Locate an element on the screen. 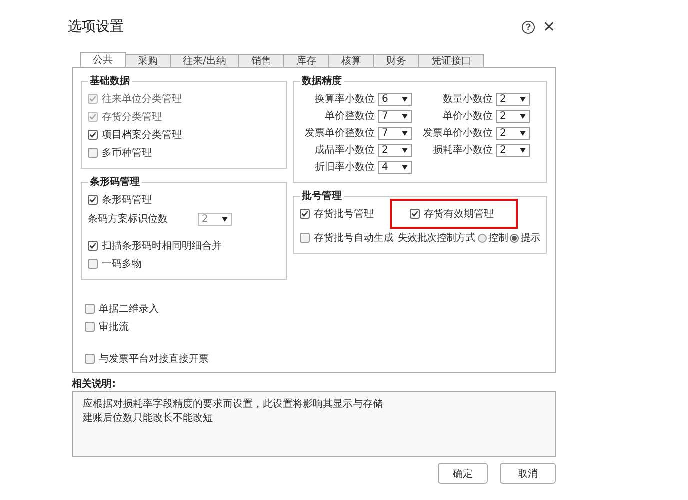 This screenshot has width=688, height=500. notes-text: 应根据对损耗率字段精度的要求而设置，此设置将影响其显示与存储 is located at coordinates (233, 405).